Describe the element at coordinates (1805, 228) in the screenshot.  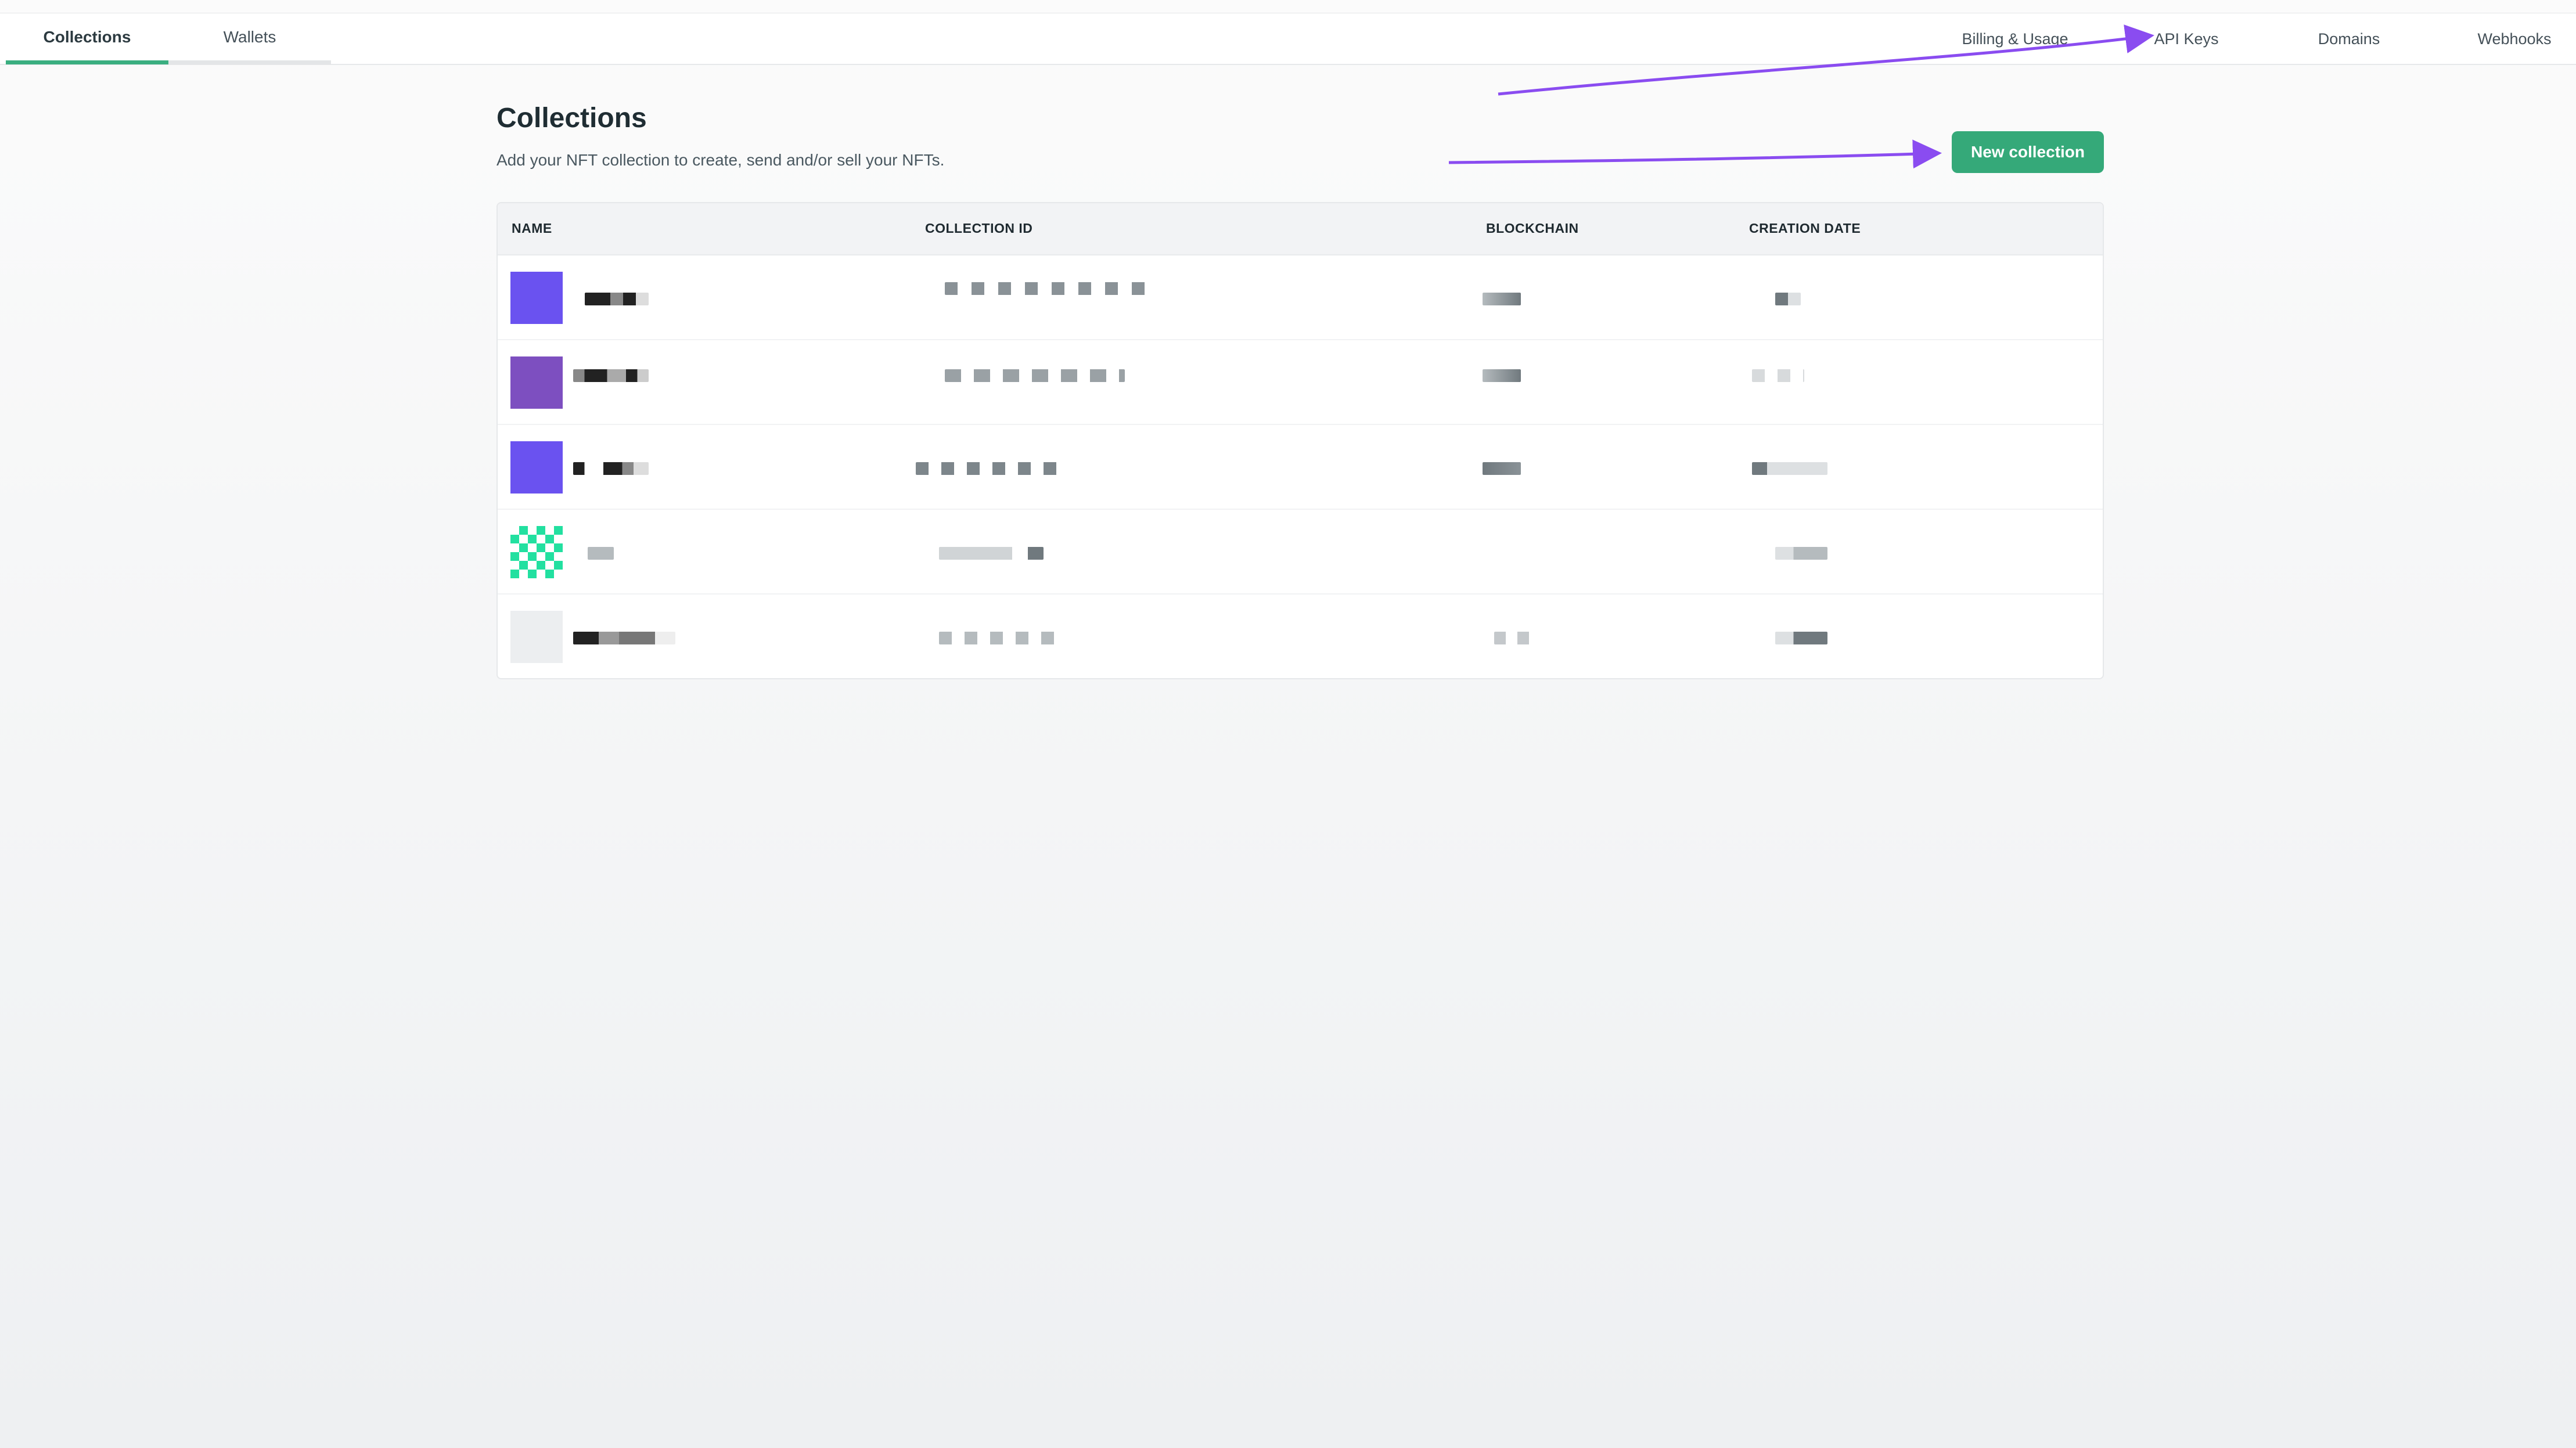
I see `column-header-creation-date: CREATION DATE` at that location.